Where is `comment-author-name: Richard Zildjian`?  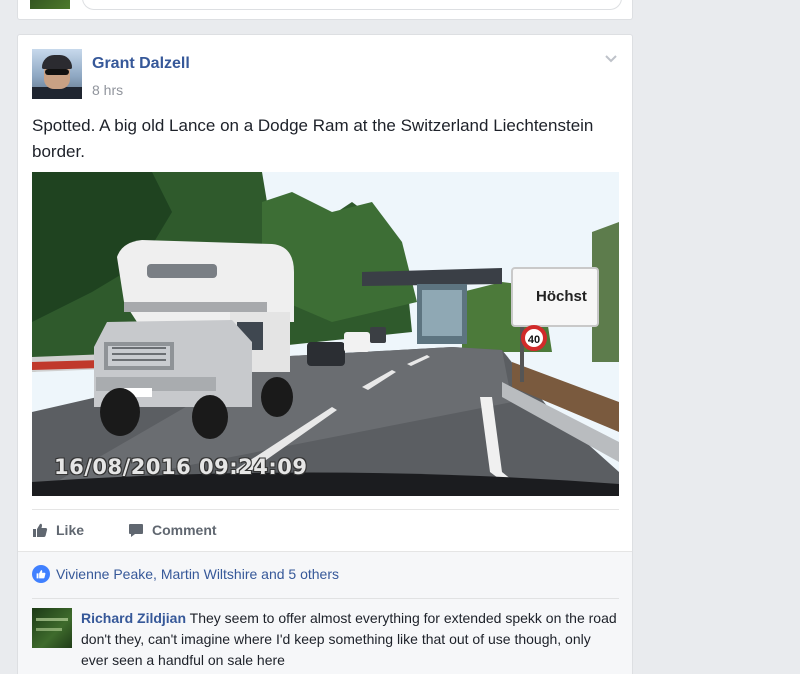 comment-author-name: Richard Zildjian is located at coordinates (133, 618).